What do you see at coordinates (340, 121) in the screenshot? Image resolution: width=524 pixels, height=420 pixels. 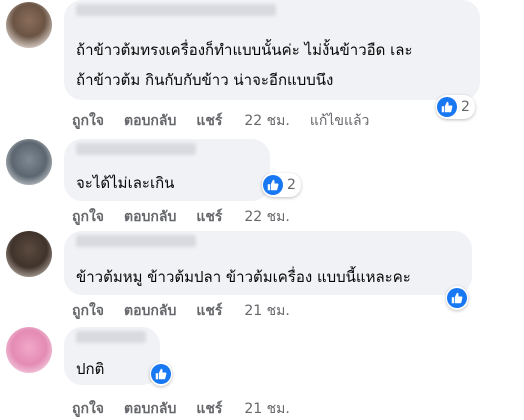 I see `edited-label: แก้ไขแล้ว` at bounding box center [340, 121].